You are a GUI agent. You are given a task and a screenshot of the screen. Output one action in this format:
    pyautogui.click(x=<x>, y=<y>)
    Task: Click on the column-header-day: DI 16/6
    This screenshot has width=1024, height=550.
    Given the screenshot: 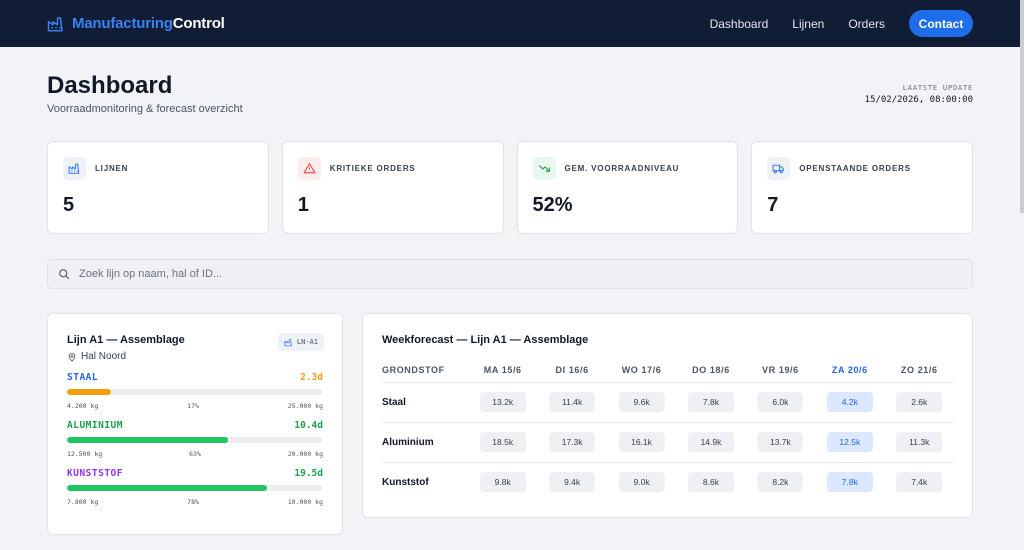 What is the action you would take?
    pyautogui.click(x=572, y=370)
    